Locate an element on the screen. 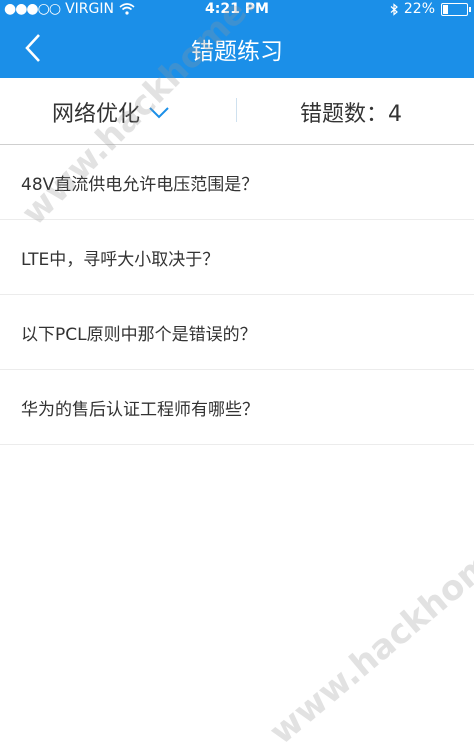  status-right: 22% is located at coordinates (430, 9).